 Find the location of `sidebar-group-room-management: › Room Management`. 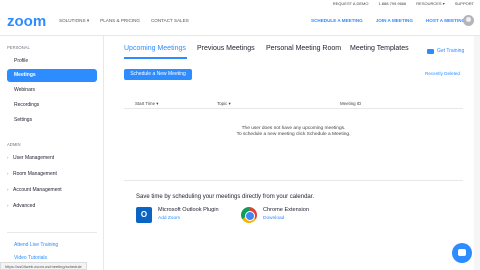

sidebar-group-room-management: › Room Management is located at coordinates (32, 174).